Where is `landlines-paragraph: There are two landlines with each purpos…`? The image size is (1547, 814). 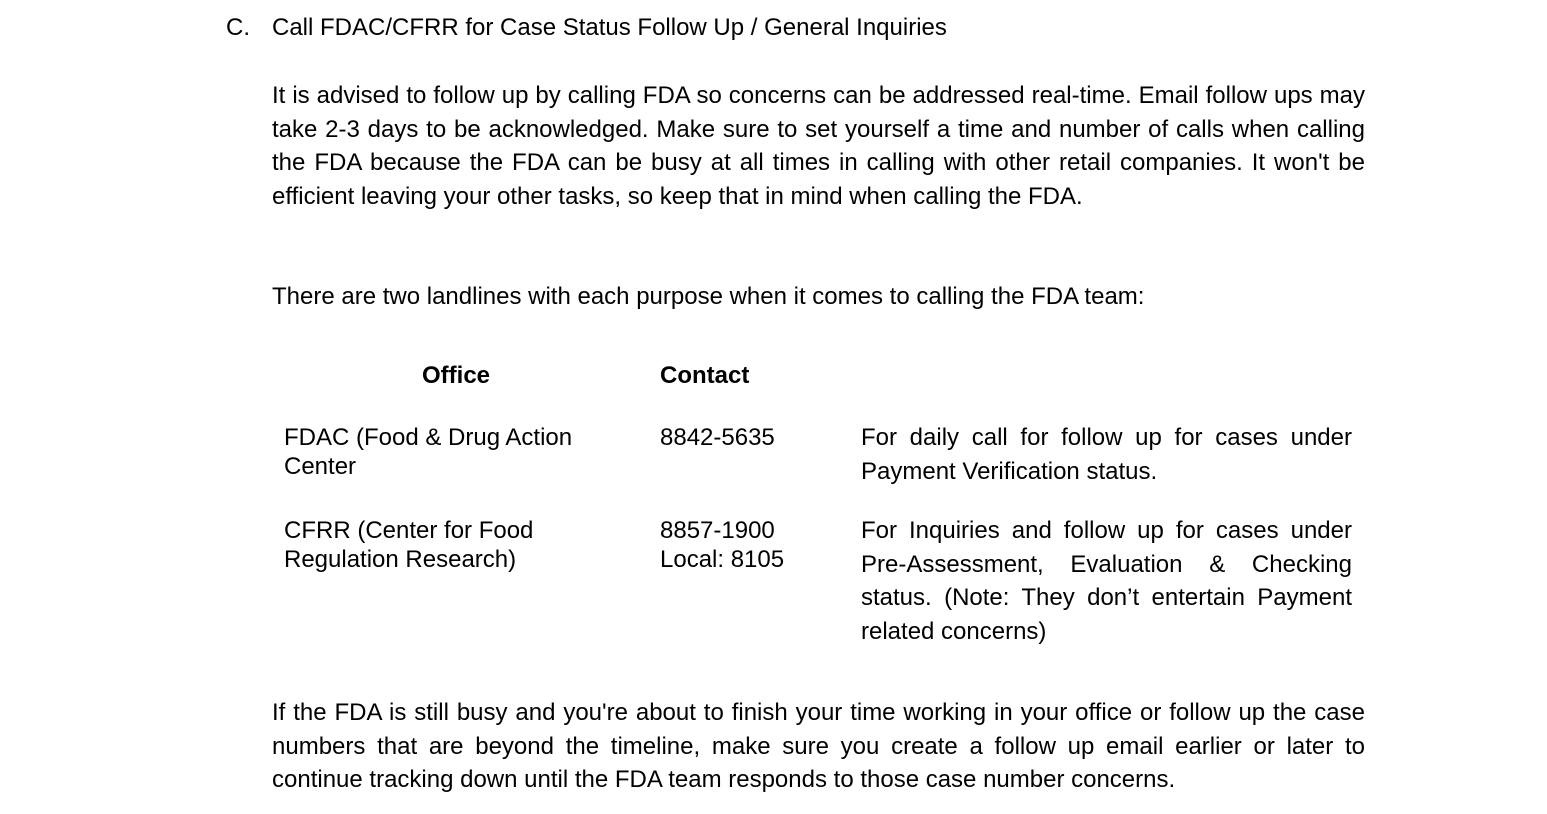 landlines-paragraph: There are two landlines with each purpos… is located at coordinates (708, 296).